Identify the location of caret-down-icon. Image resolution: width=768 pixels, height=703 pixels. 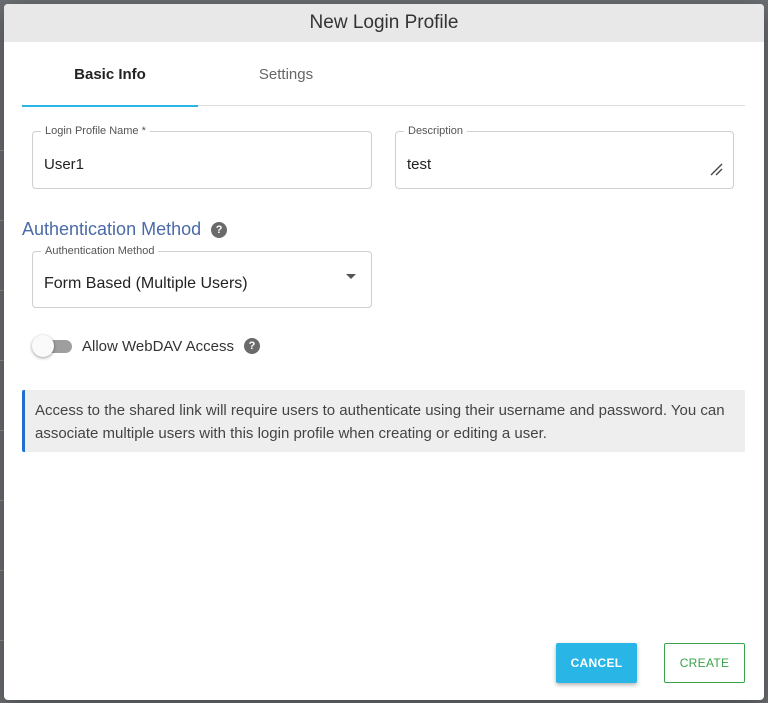
(351, 276).